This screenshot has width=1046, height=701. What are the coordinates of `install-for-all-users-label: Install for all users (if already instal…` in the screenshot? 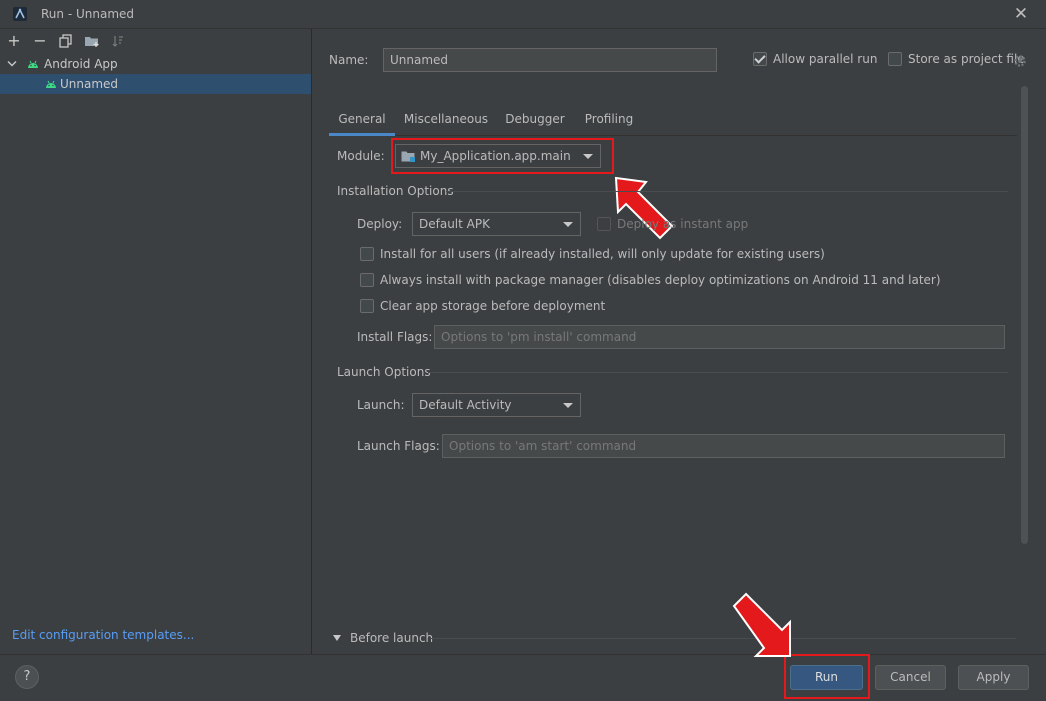 It's located at (602, 254).